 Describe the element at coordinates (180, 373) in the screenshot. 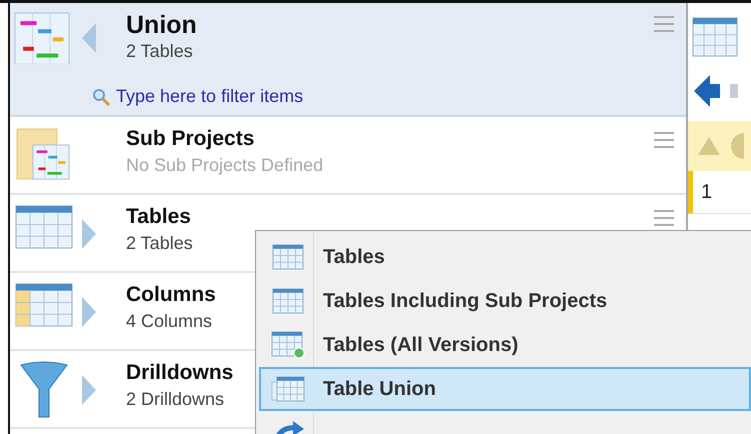

I see `section-title: Drilldowns` at that location.